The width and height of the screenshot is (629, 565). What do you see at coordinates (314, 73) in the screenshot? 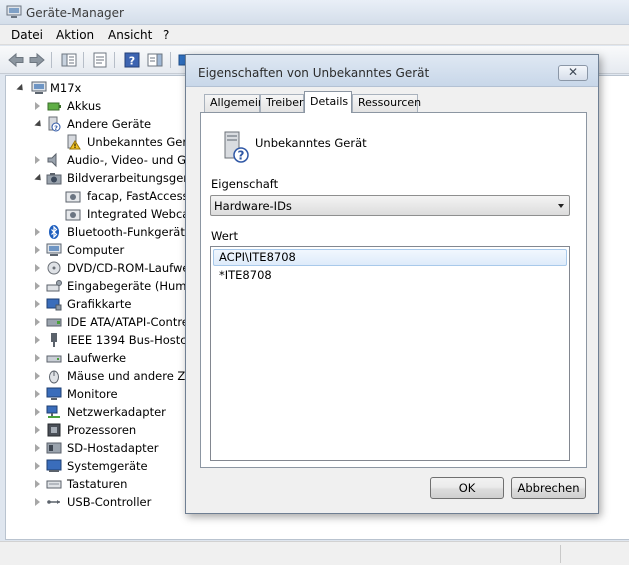
I see `dialog-title: Eigenschaften von Unbekanntes Gerät` at bounding box center [314, 73].